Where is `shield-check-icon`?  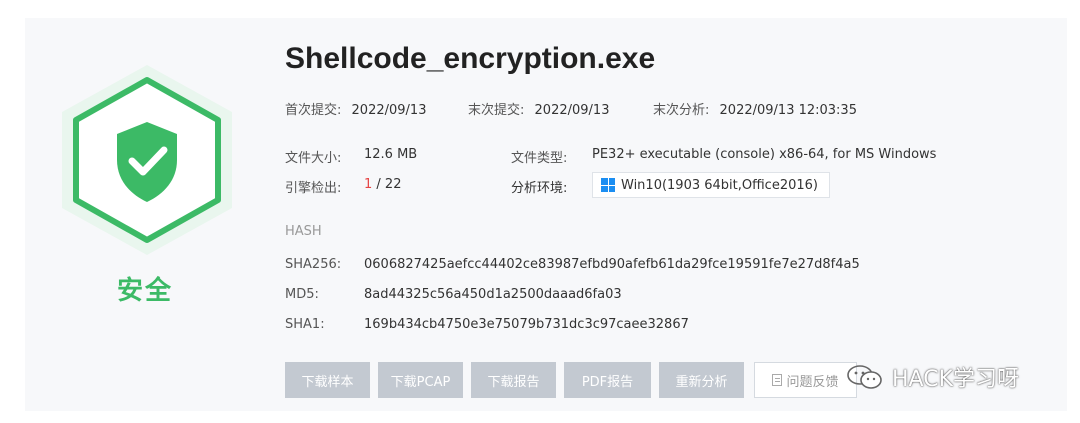
shield-check-icon is located at coordinates (147, 160).